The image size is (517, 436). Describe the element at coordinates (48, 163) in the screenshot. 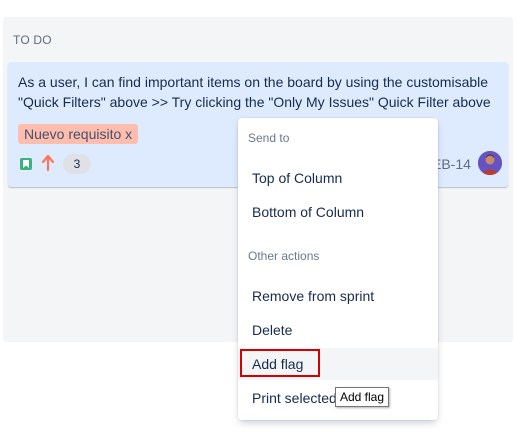

I see `arrow-up-icon` at that location.